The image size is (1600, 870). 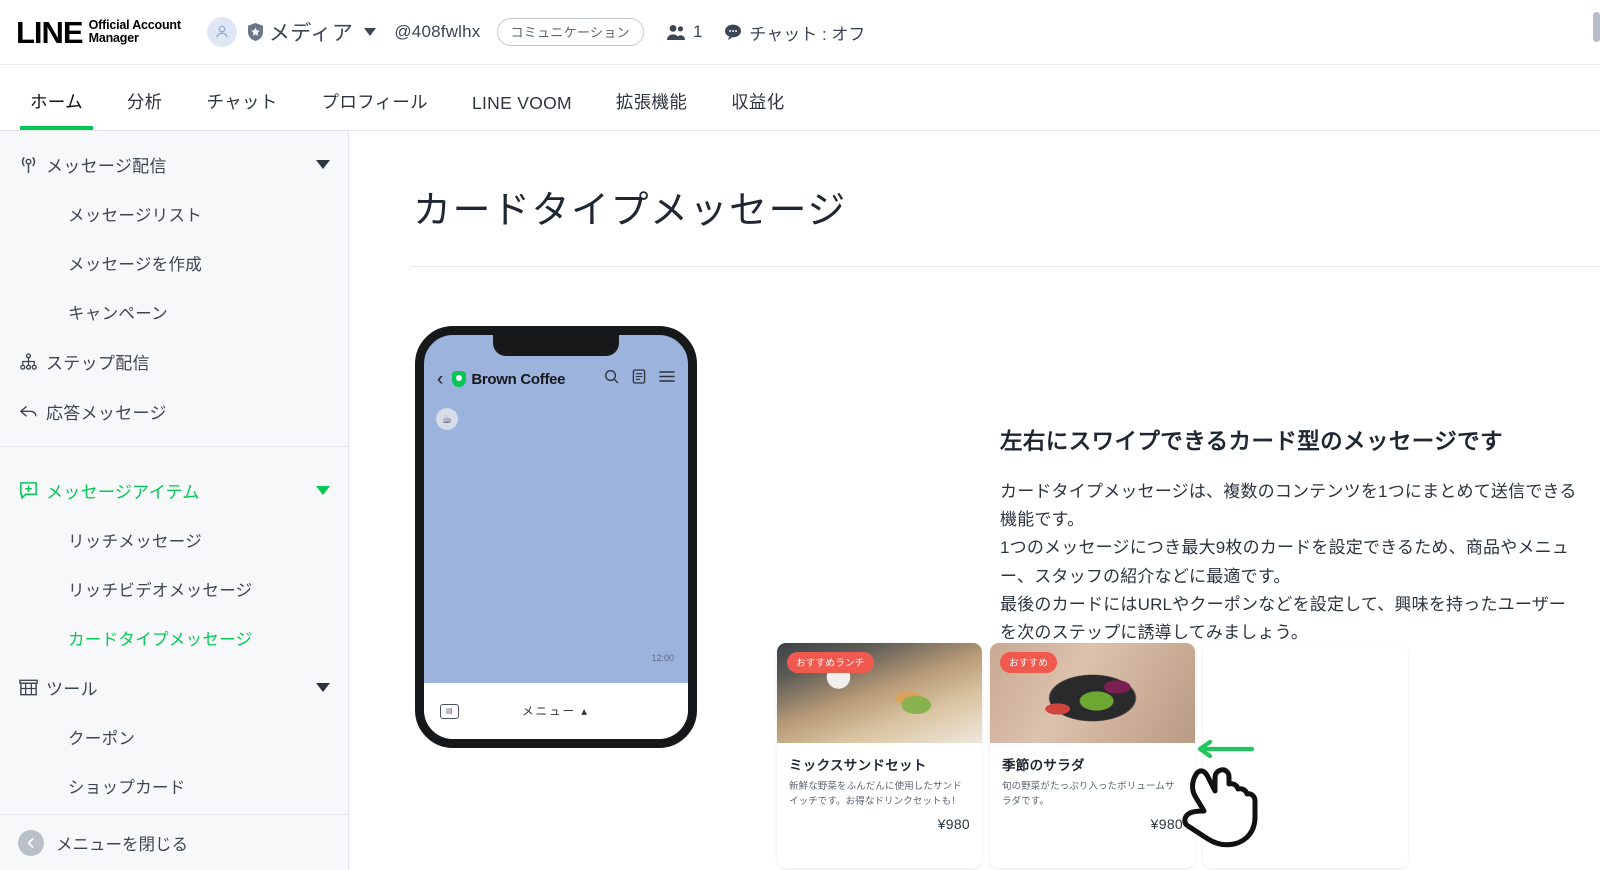 What do you see at coordinates (1088, 794) in the screenshot?
I see `card-description: 旬の野菜がたっぷり入ったボリュームサラダです。` at bounding box center [1088, 794].